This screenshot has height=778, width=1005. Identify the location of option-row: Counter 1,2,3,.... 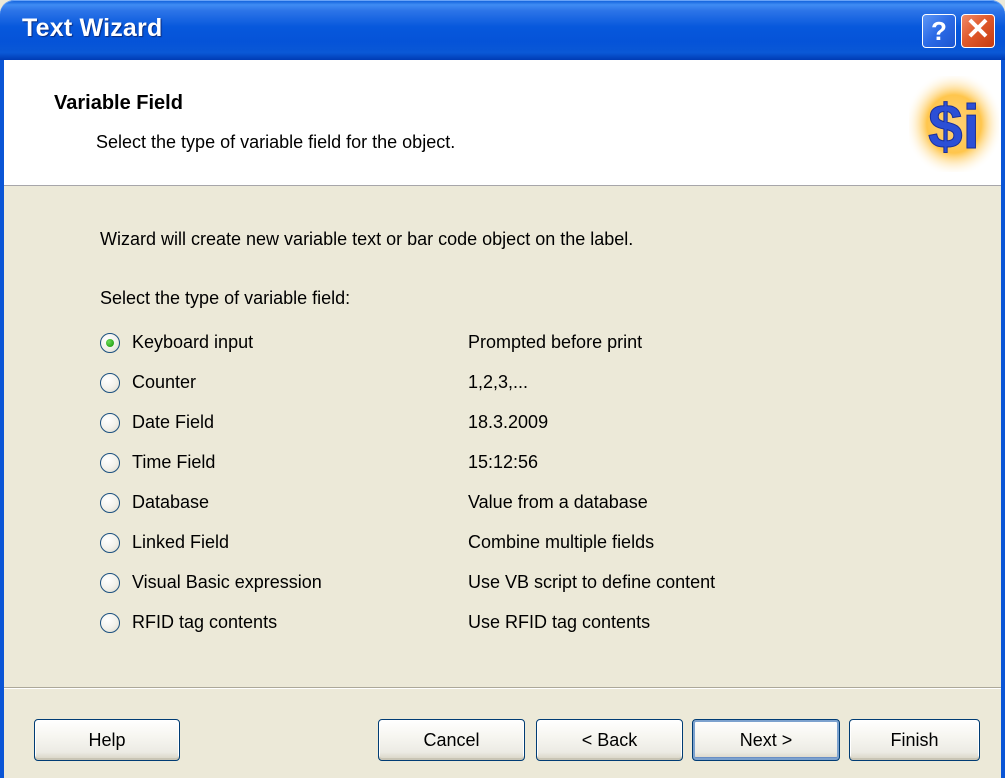
(460, 384).